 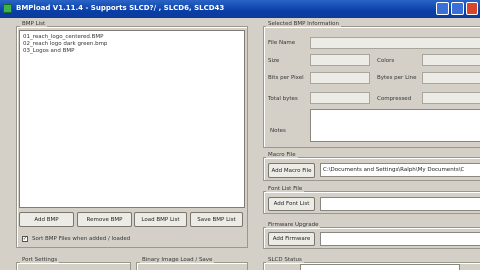 I want to click on add-firmware-button: Add Firmware, so click(x=291, y=239).